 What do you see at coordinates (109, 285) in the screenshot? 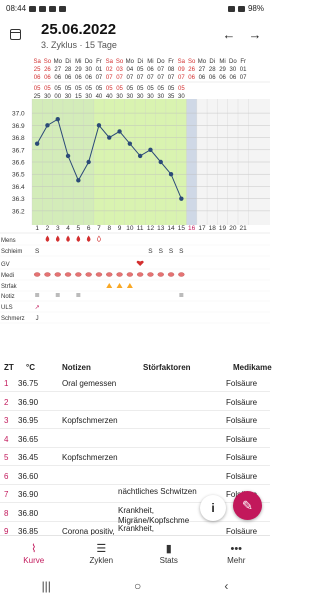
I see `warning-icon` at bounding box center [109, 285].